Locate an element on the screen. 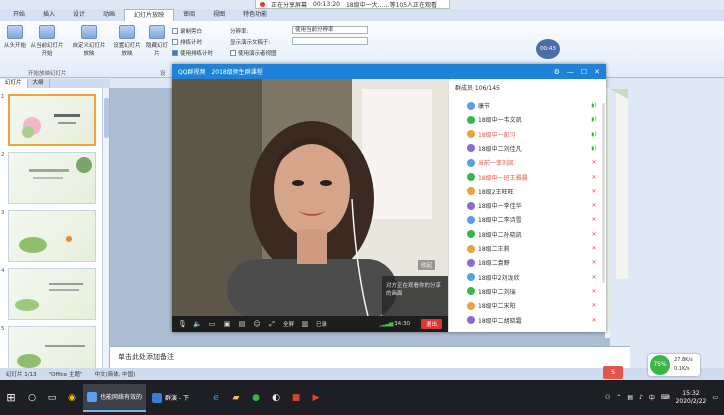 This screenshot has width=724, height=415. folder-icon: ▰ is located at coordinates (236, 397).